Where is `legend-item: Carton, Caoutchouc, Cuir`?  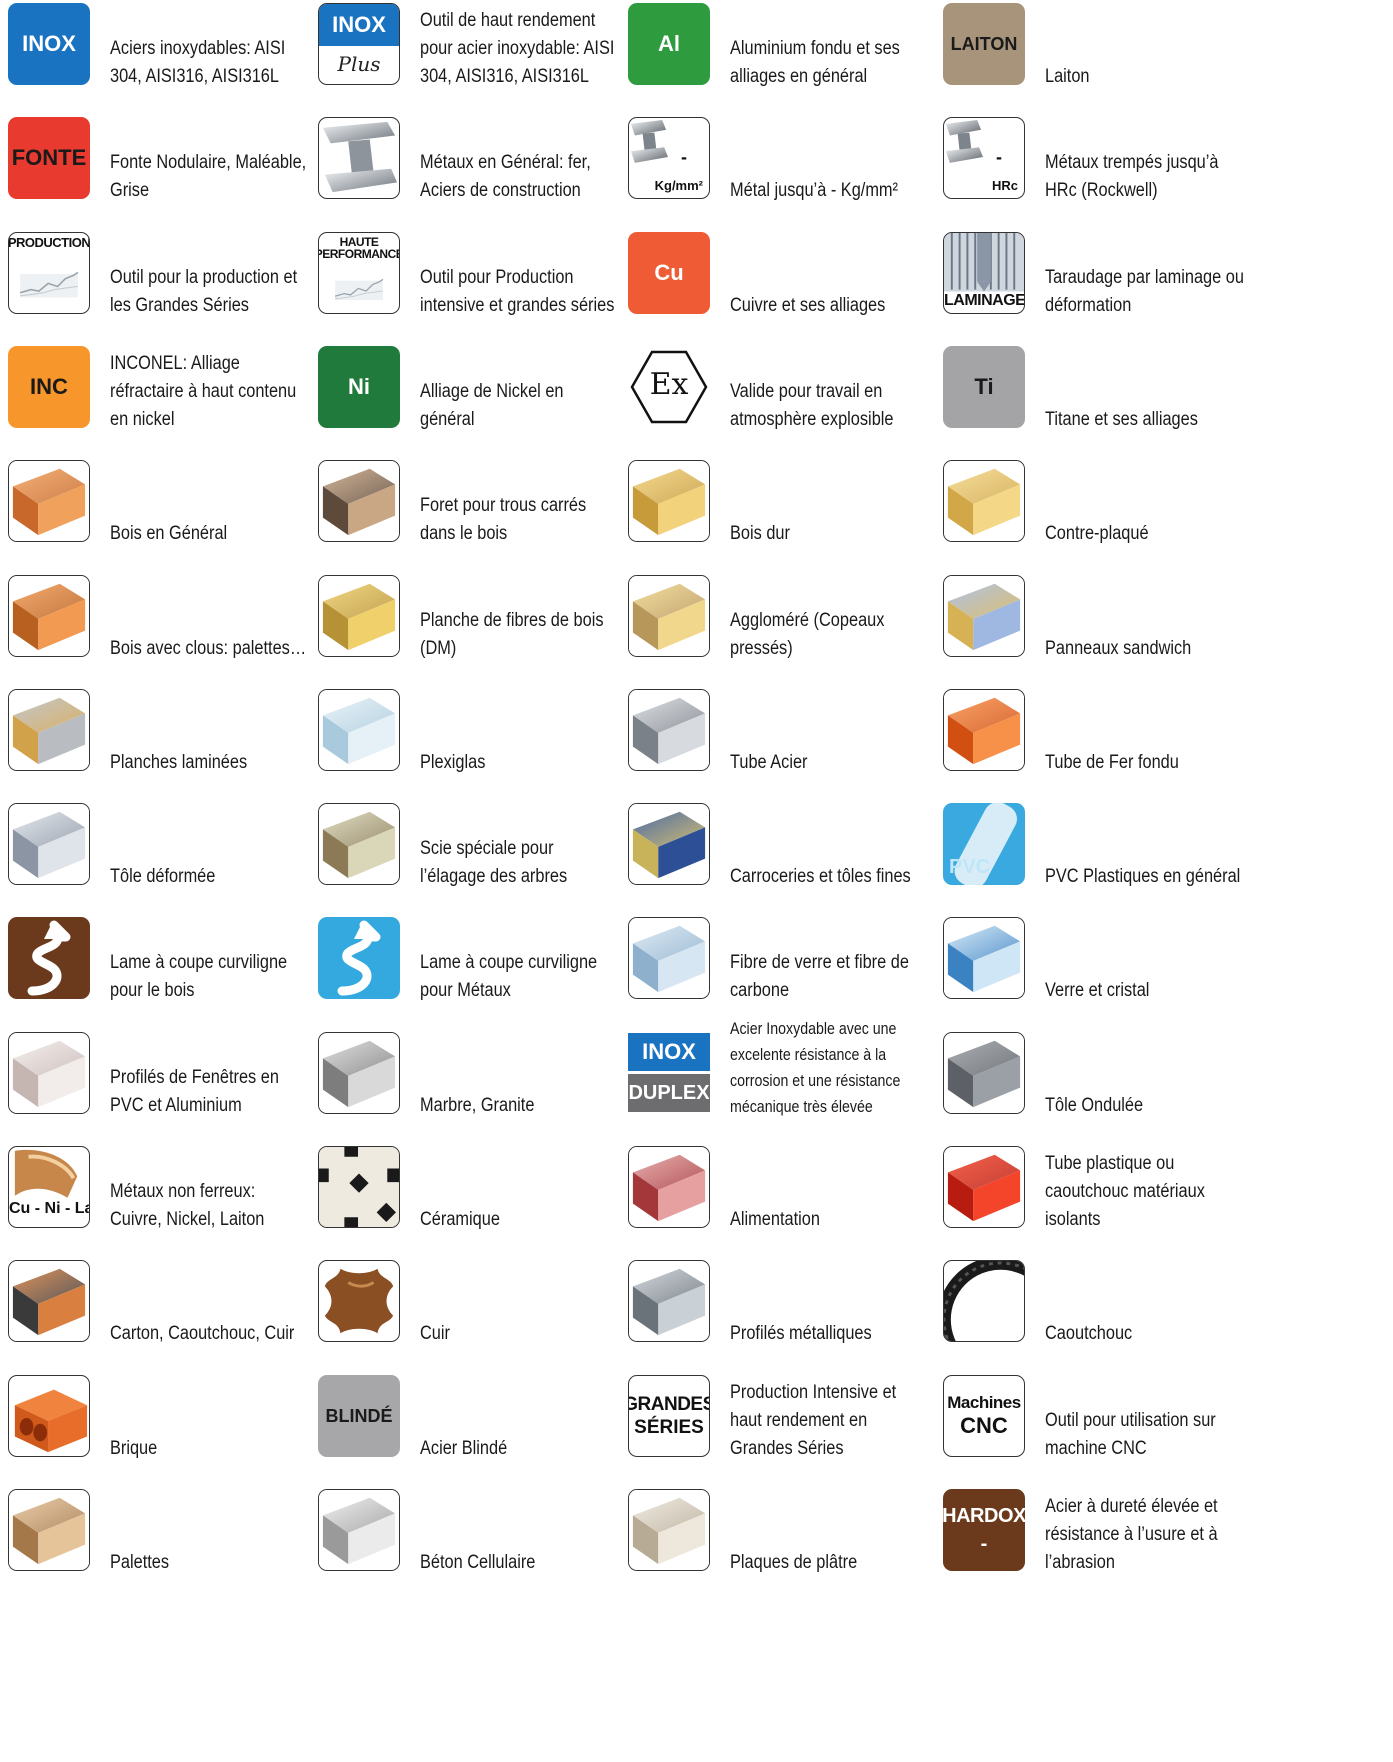 legend-item: Carton, Caoutchouc, Cuir is located at coordinates (174, 1322).